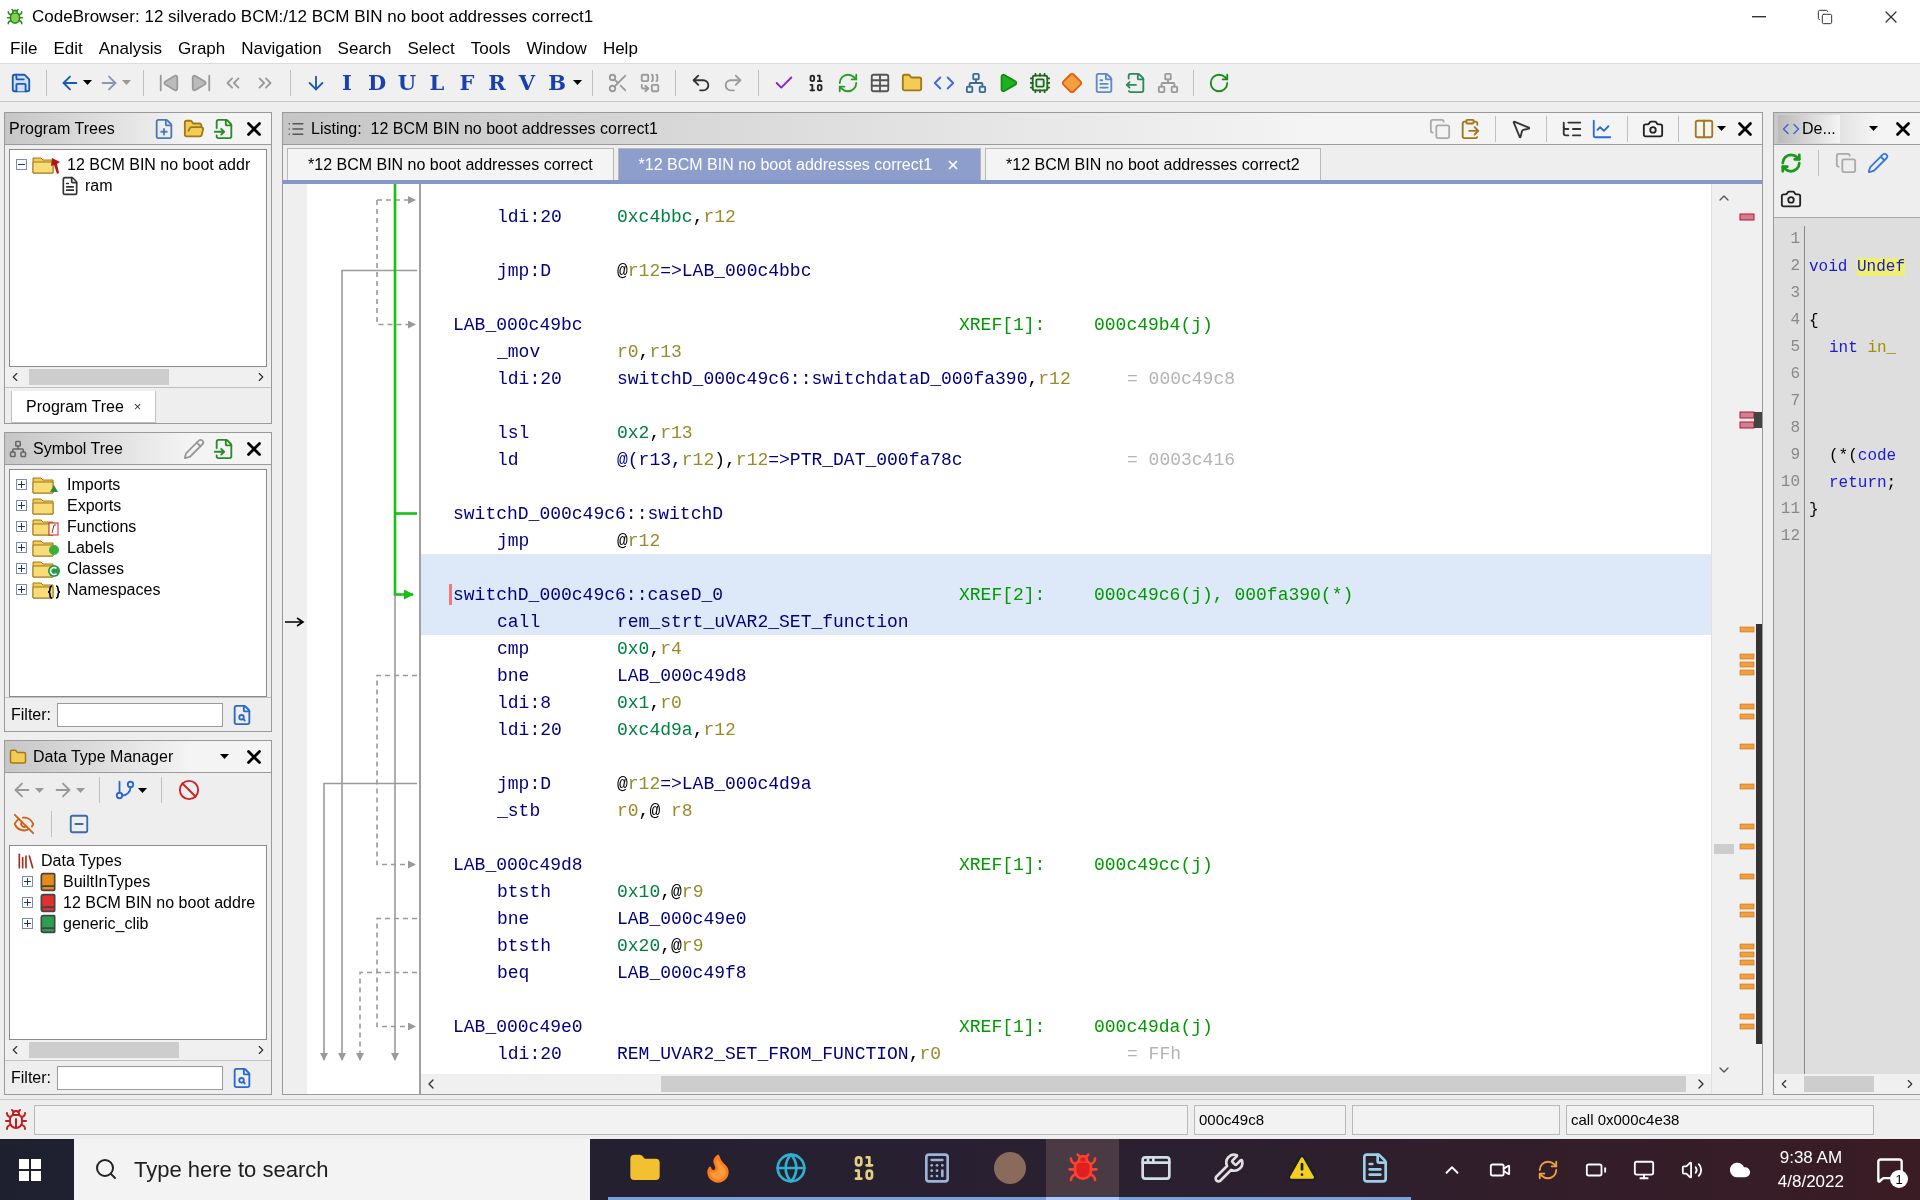  What do you see at coordinates (94, 484) in the screenshot?
I see `tree-item: Imports` at bounding box center [94, 484].